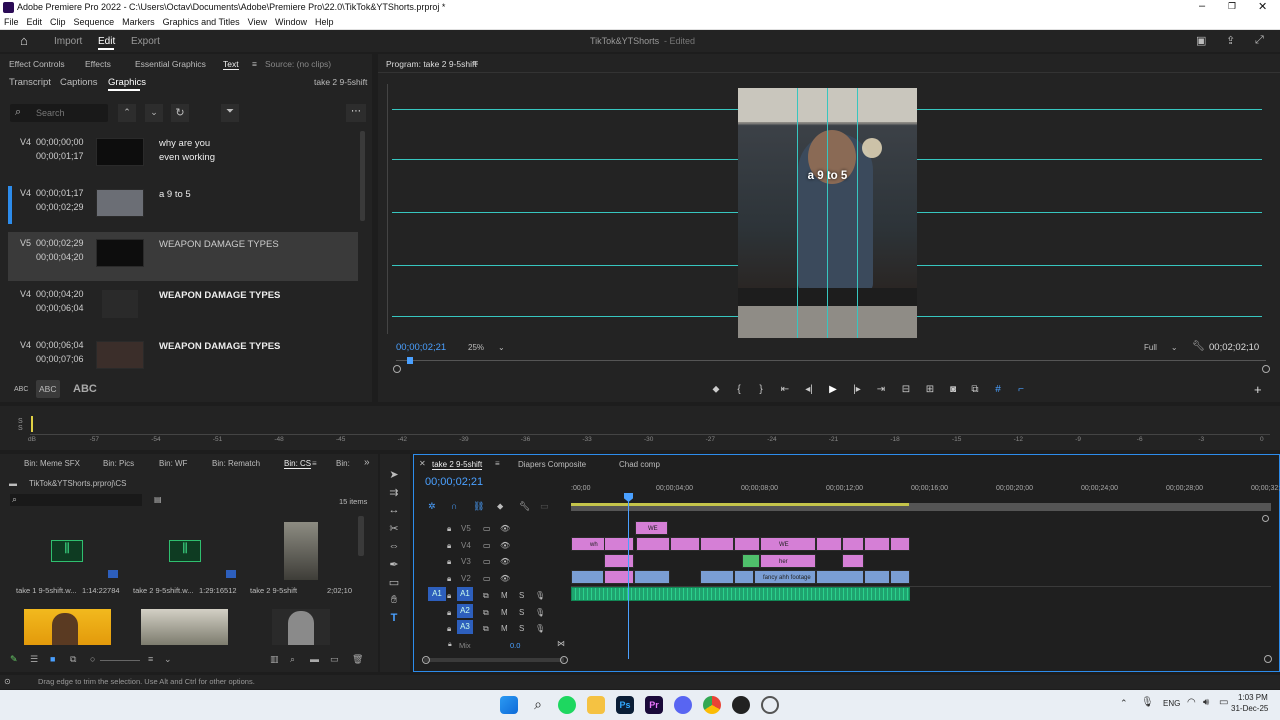 This screenshot has height=720, width=1280. What do you see at coordinates (457, 465) in the screenshot?
I see `tab-sequence: take 2 9-5shift` at bounding box center [457, 465].